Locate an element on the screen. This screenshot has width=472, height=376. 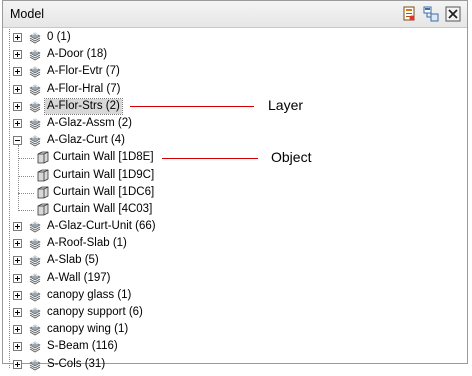
tree-layer-row: A-Glaz-Curt (4) is located at coordinates (235, 140).